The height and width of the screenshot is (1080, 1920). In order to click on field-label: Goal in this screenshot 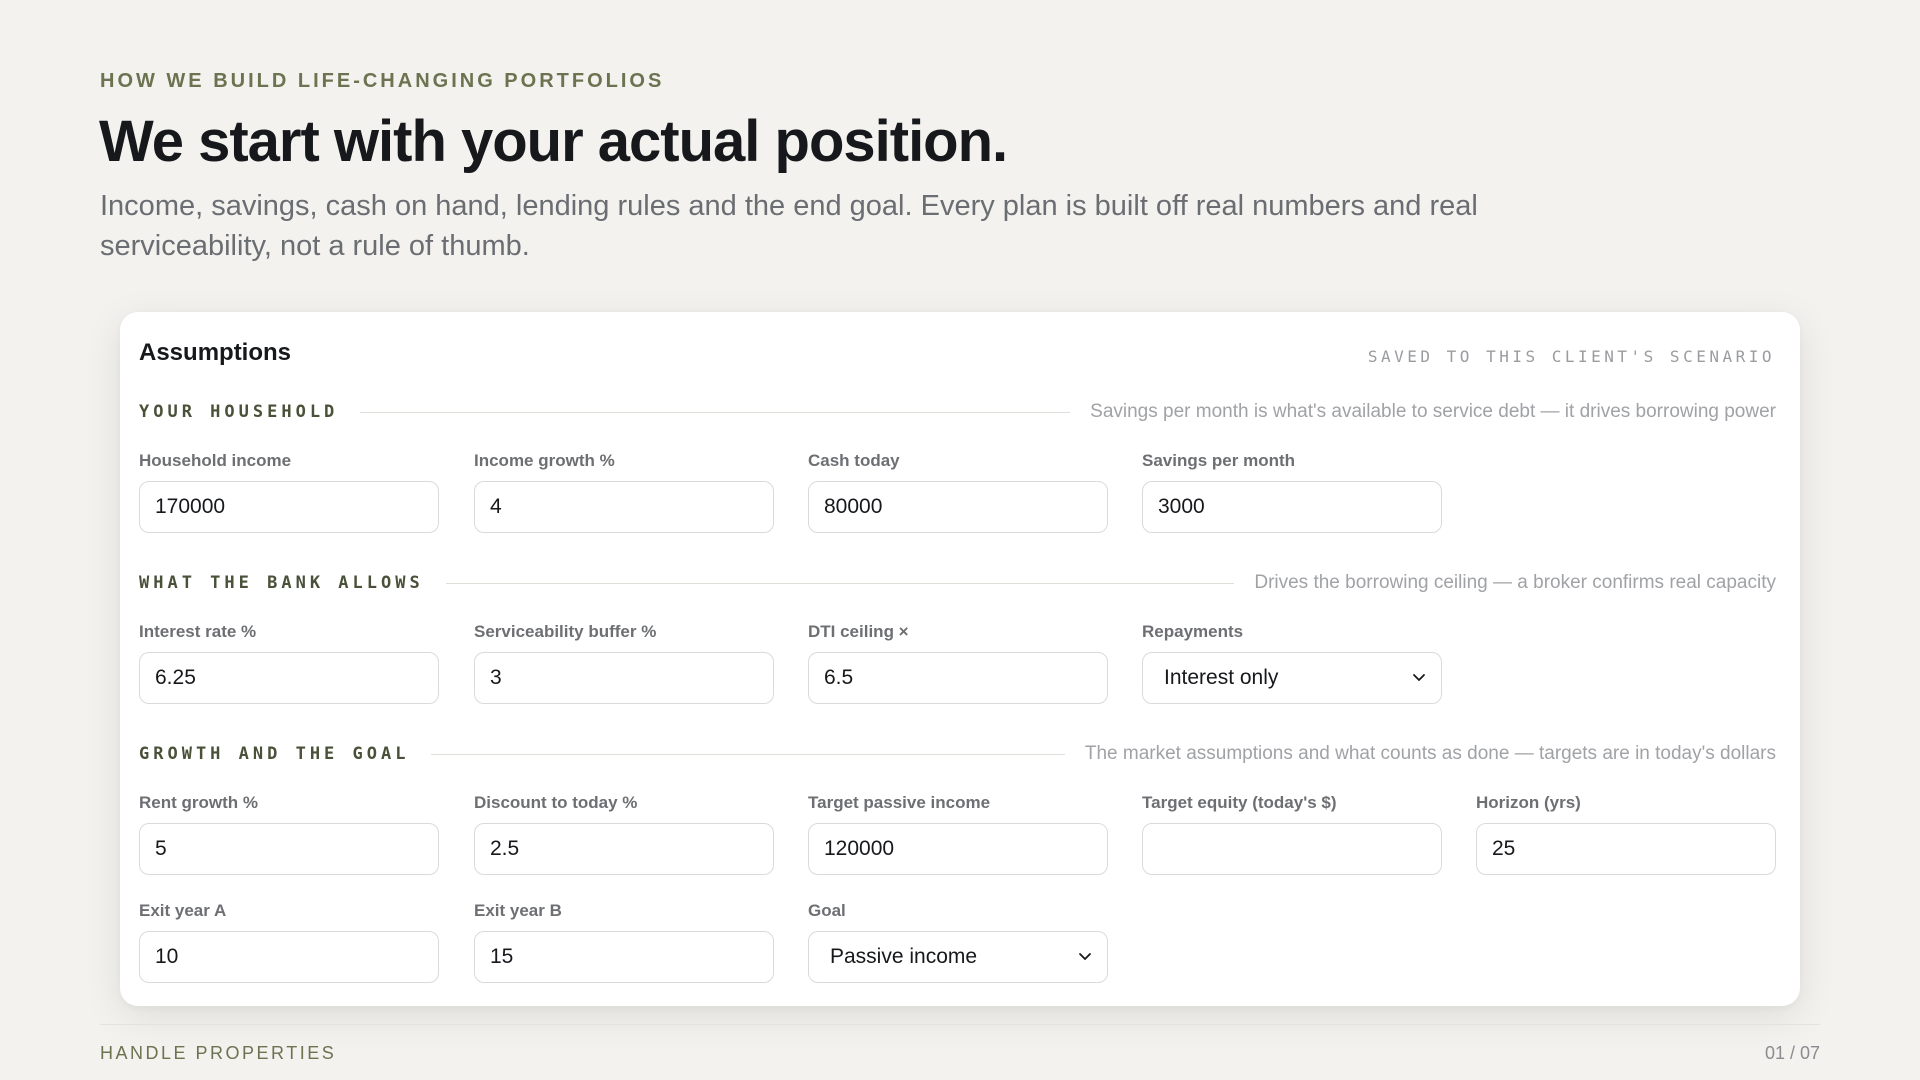, I will do `click(827, 910)`.